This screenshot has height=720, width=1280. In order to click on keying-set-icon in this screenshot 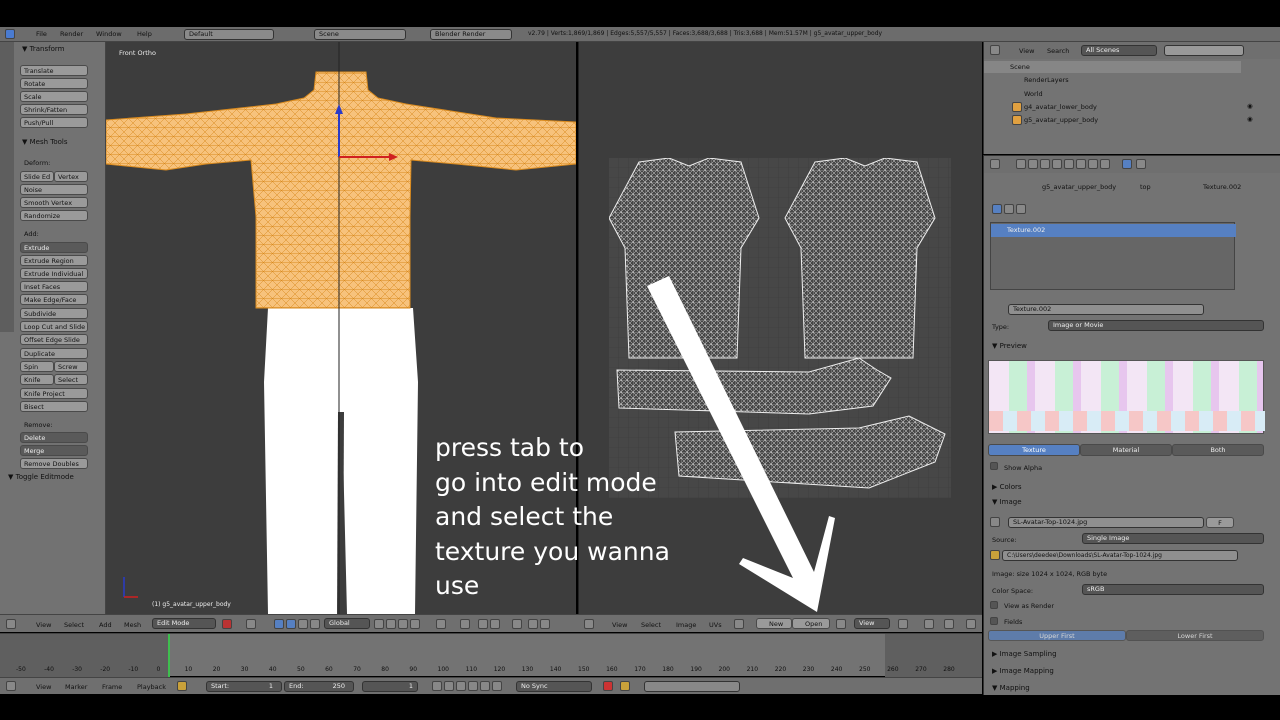, I will do `click(625, 686)`.